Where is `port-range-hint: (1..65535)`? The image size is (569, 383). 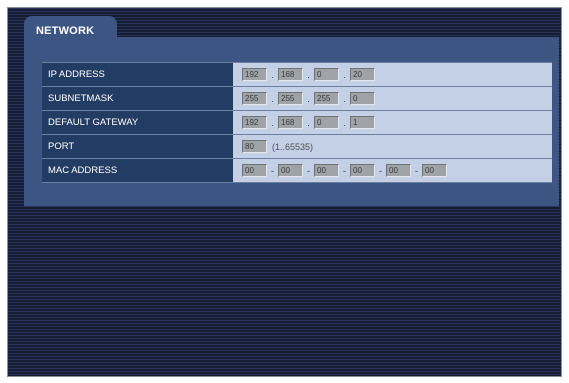 port-range-hint: (1..65535) is located at coordinates (293, 146).